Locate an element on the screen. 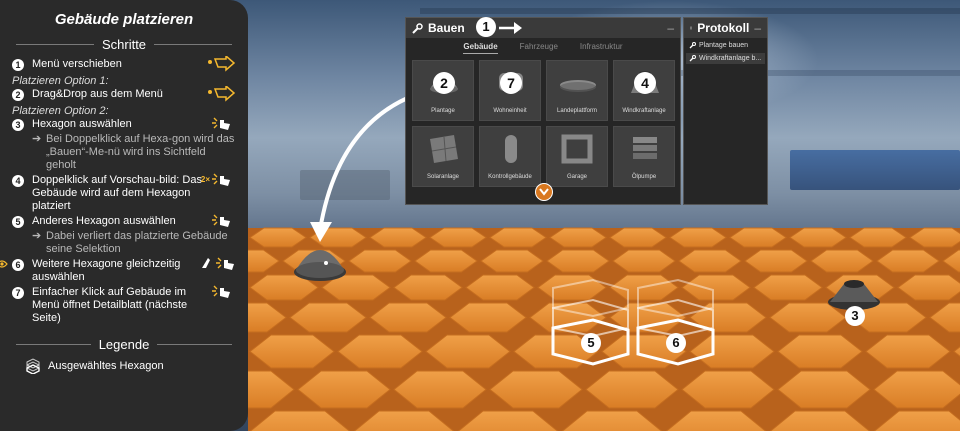 This screenshot has width=960, height=431. frame-icon is located at coordinates (577, 149).